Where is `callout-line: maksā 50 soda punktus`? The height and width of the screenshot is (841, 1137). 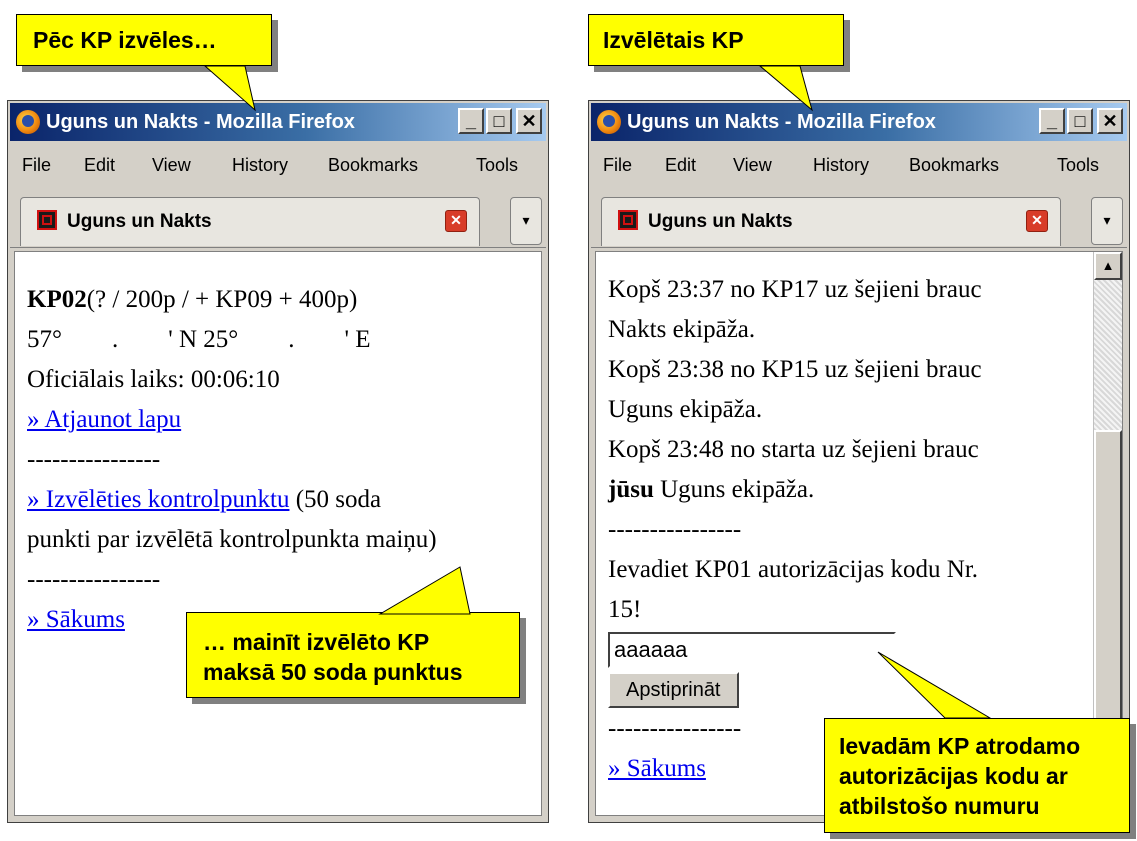
callout-line: maksā 50 soda punktus is located at coordinates (333, 672).